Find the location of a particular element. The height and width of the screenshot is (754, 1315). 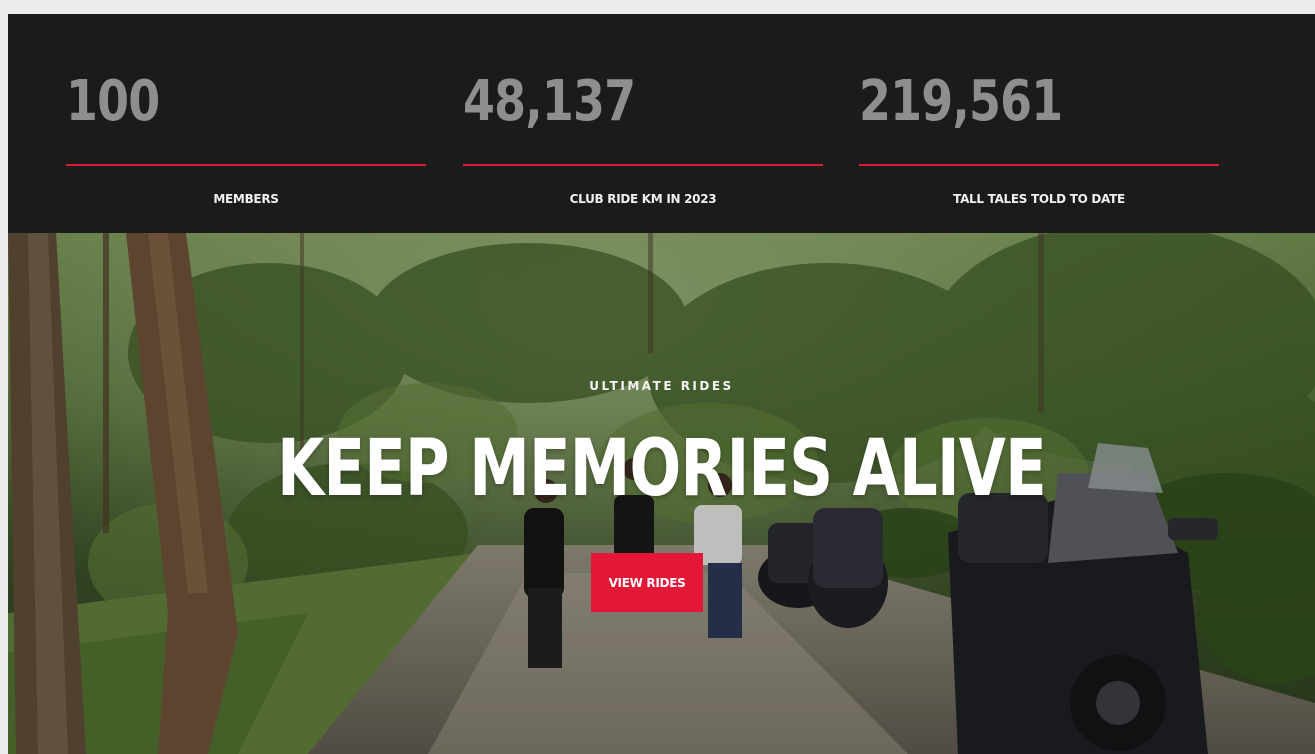

stat-label: TALL TALES TOLD TO DATE is located at coordinates (1039, 199).